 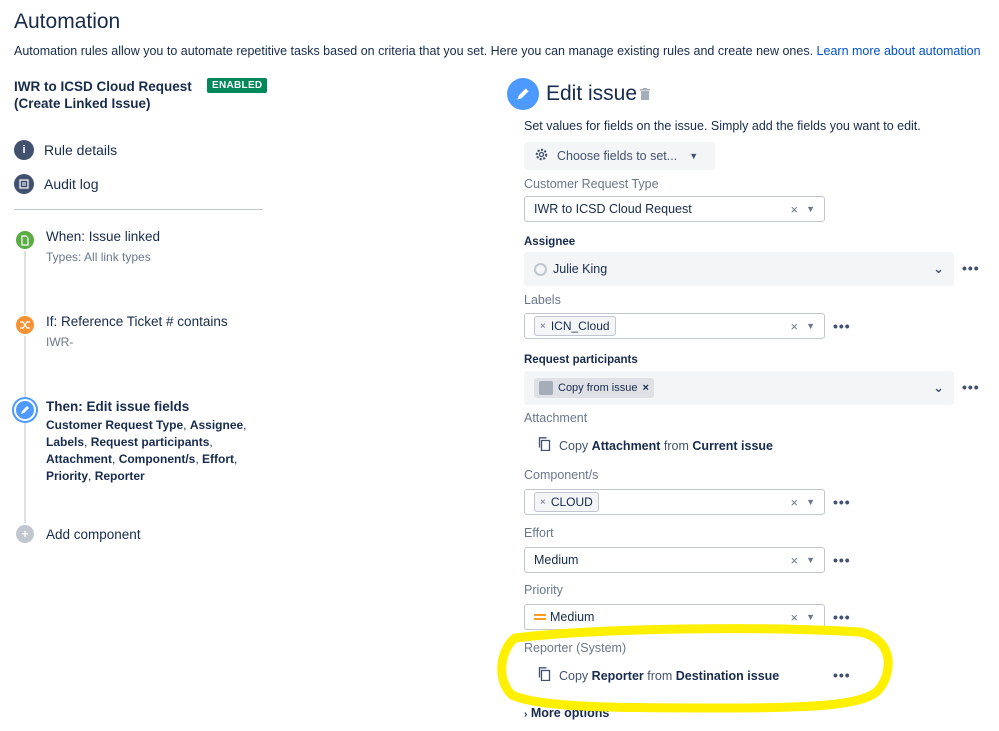 What do you see at coordinates (541, 156) in the screenshot?
I see `gear-icon` at bounding box center [541, 156].